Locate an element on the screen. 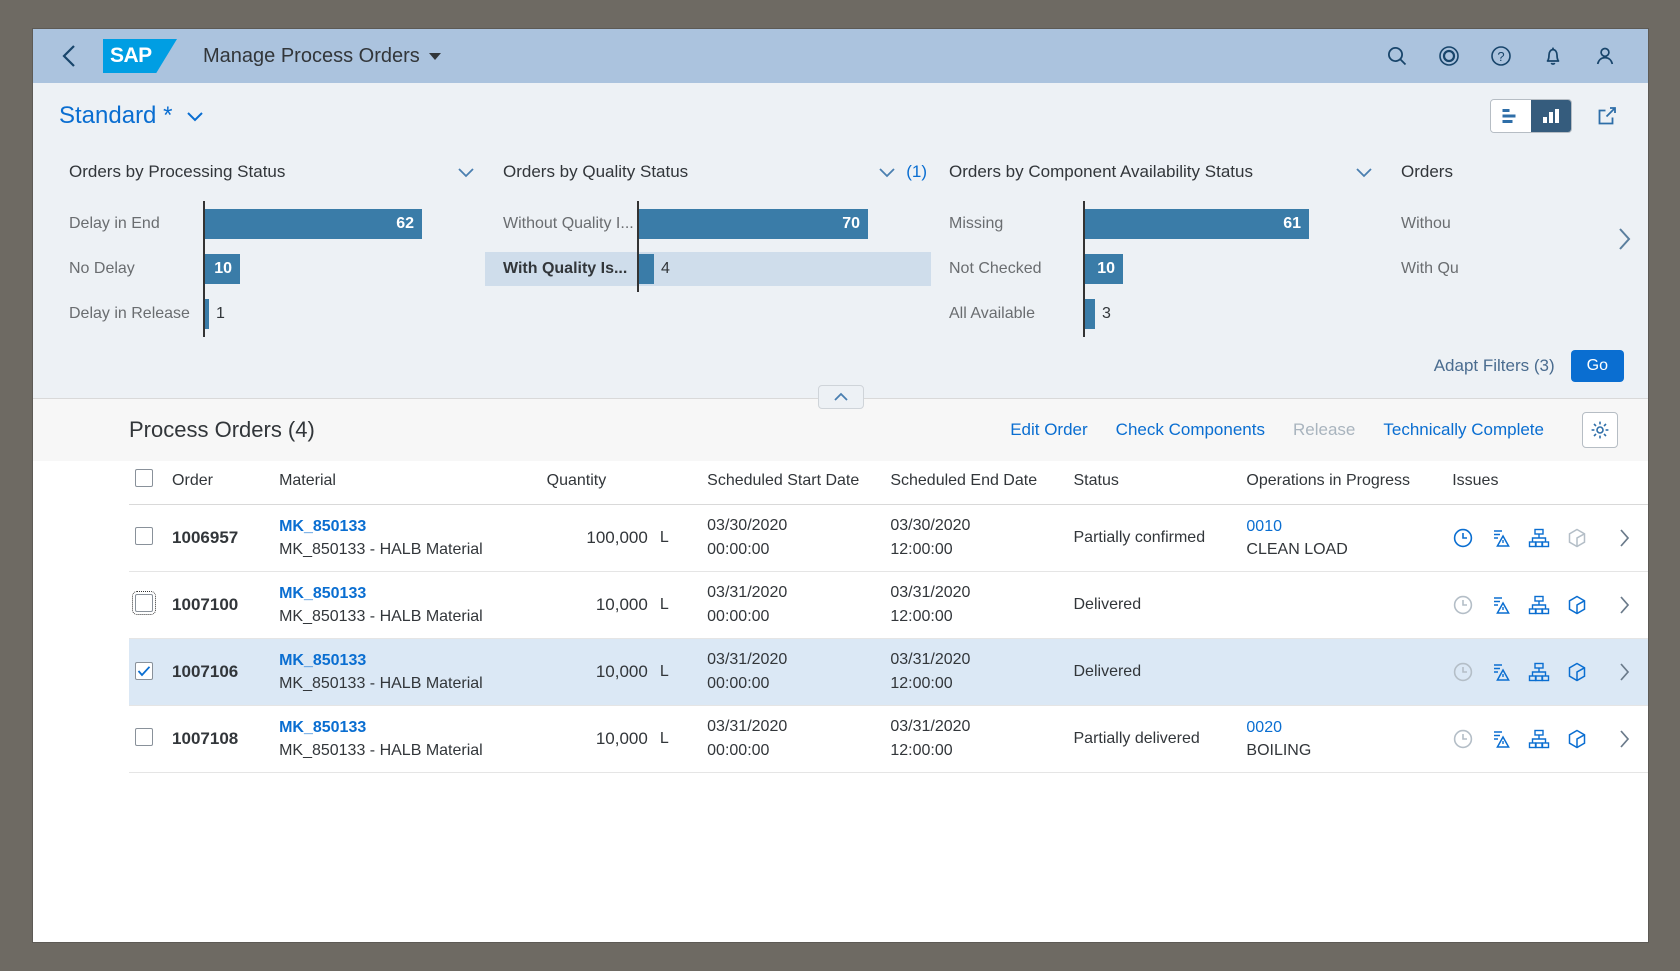  table-settings-button is located at coordinates (1600, 430).